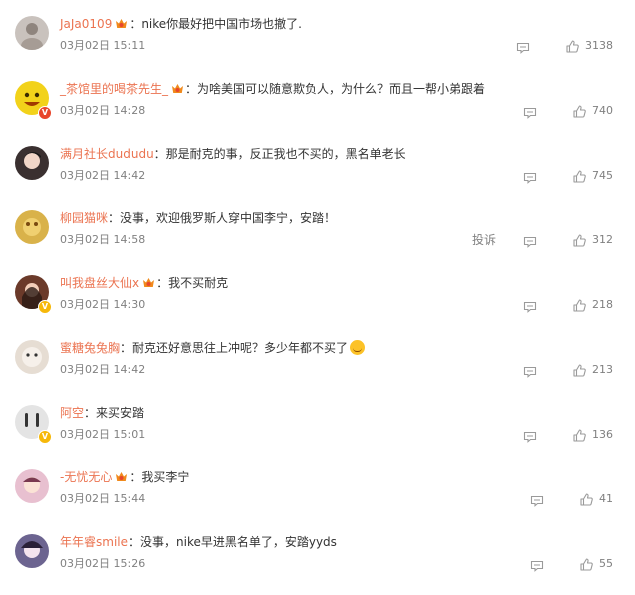  Describe the element at coordinates (90, 348) in the screenshot. I see `username-link: 蜜糖兔兔胸` at that location.